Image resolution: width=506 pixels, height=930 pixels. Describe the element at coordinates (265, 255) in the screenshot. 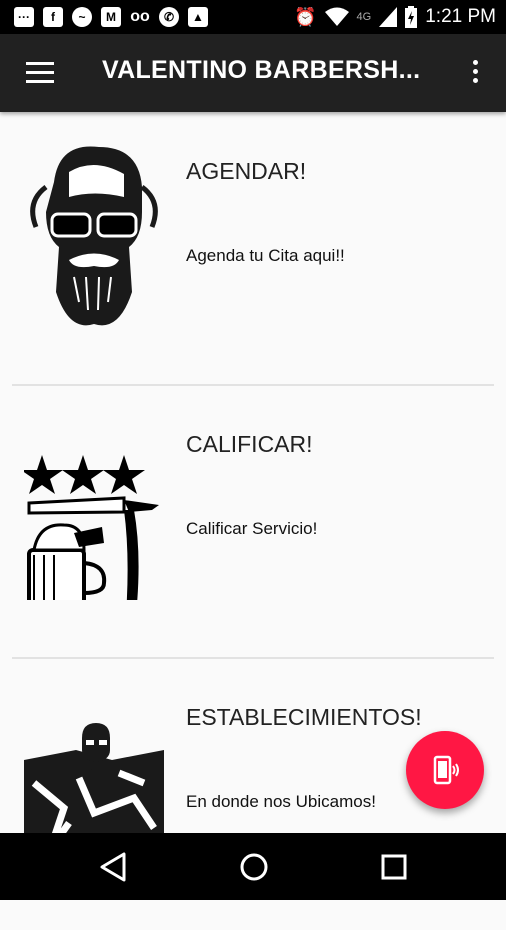

I see `card-subtitle: Agenda tu Cita aqui!!` at that location.